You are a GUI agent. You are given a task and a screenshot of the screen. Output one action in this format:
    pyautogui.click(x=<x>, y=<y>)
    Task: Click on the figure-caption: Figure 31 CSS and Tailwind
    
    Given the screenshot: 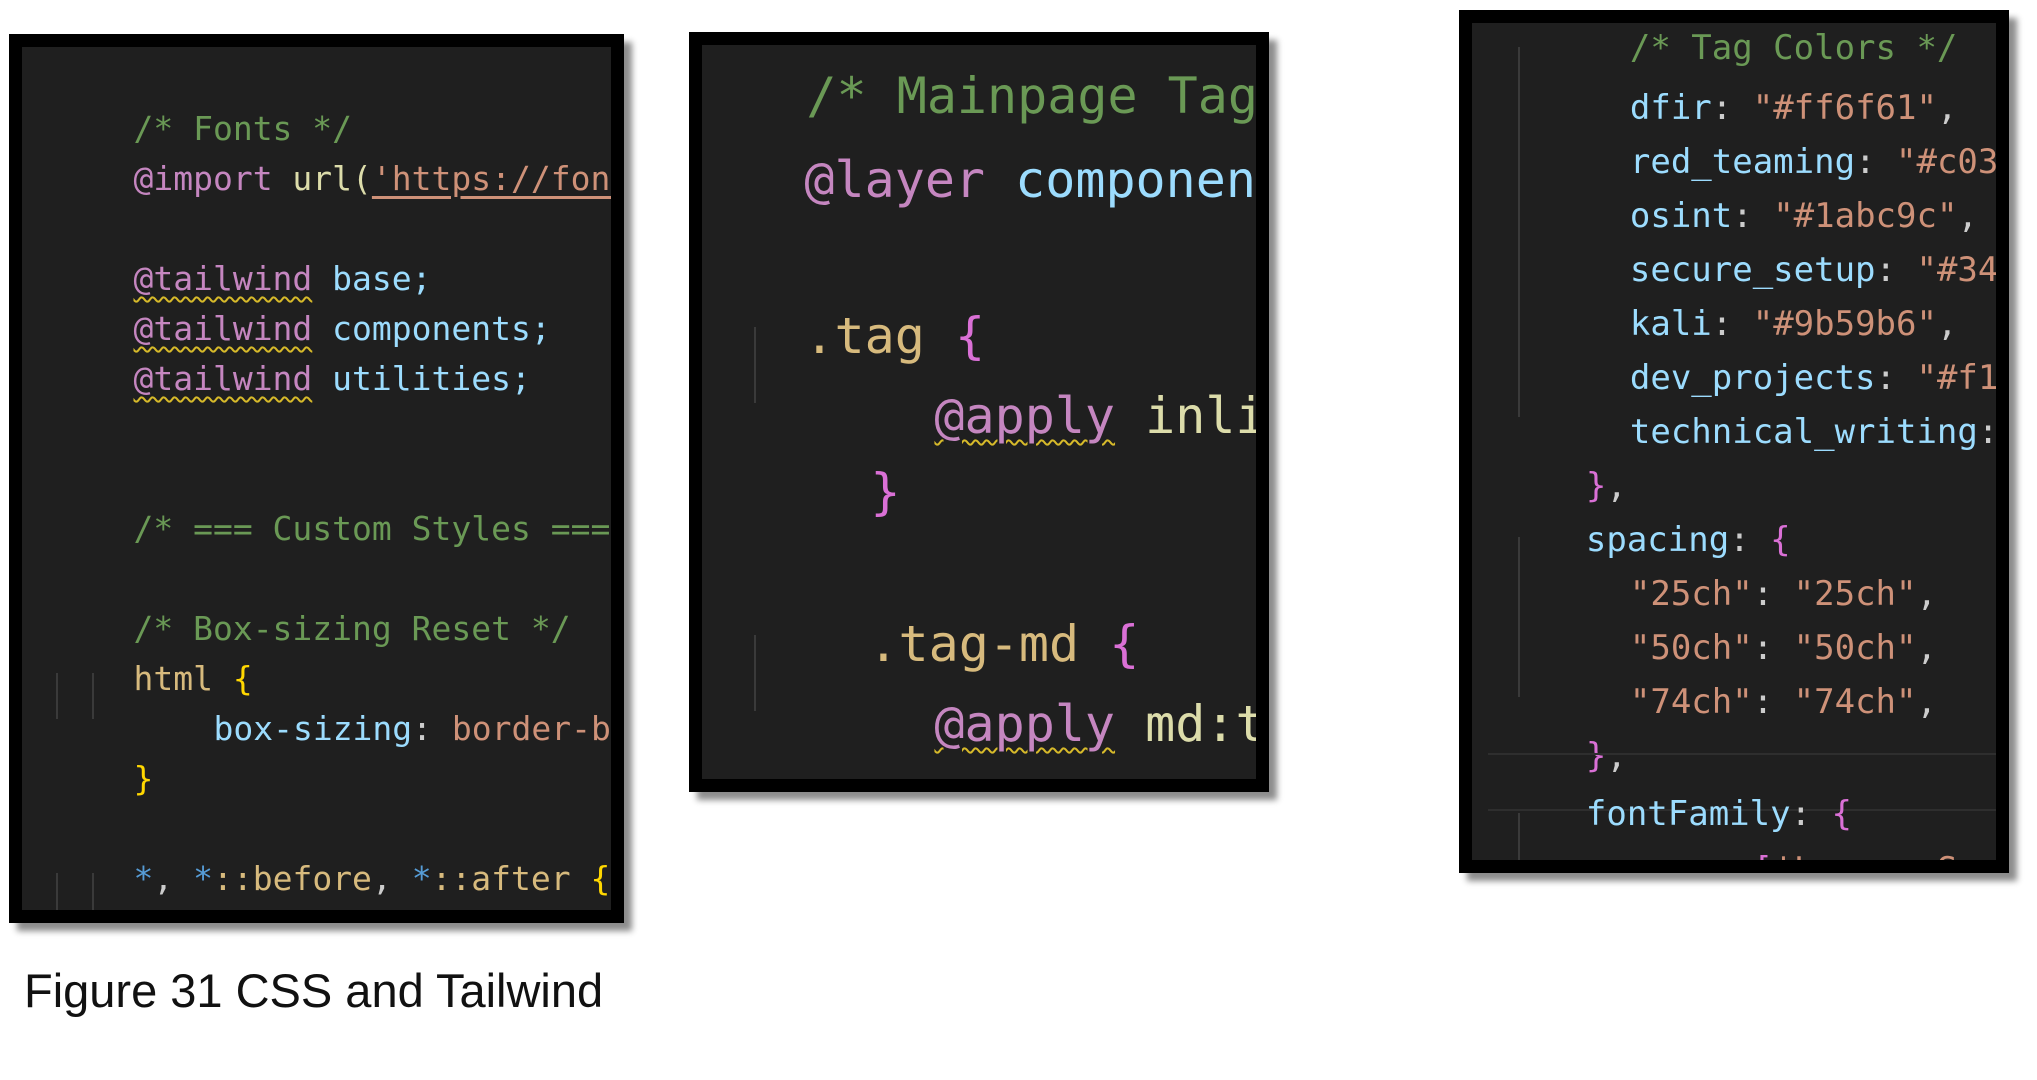 What is the action you would take?
    pyautogui.click(x=314, y=990)
    